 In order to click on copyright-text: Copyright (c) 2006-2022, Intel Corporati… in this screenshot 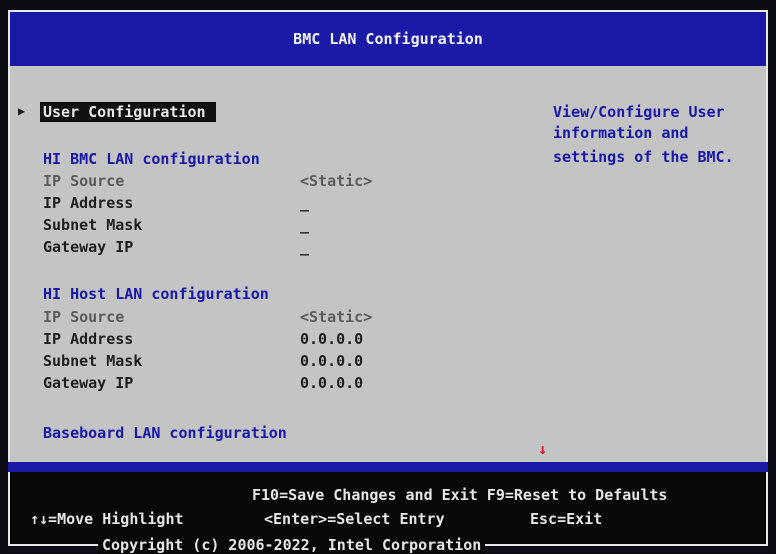, I will do `click(292, 545)`.